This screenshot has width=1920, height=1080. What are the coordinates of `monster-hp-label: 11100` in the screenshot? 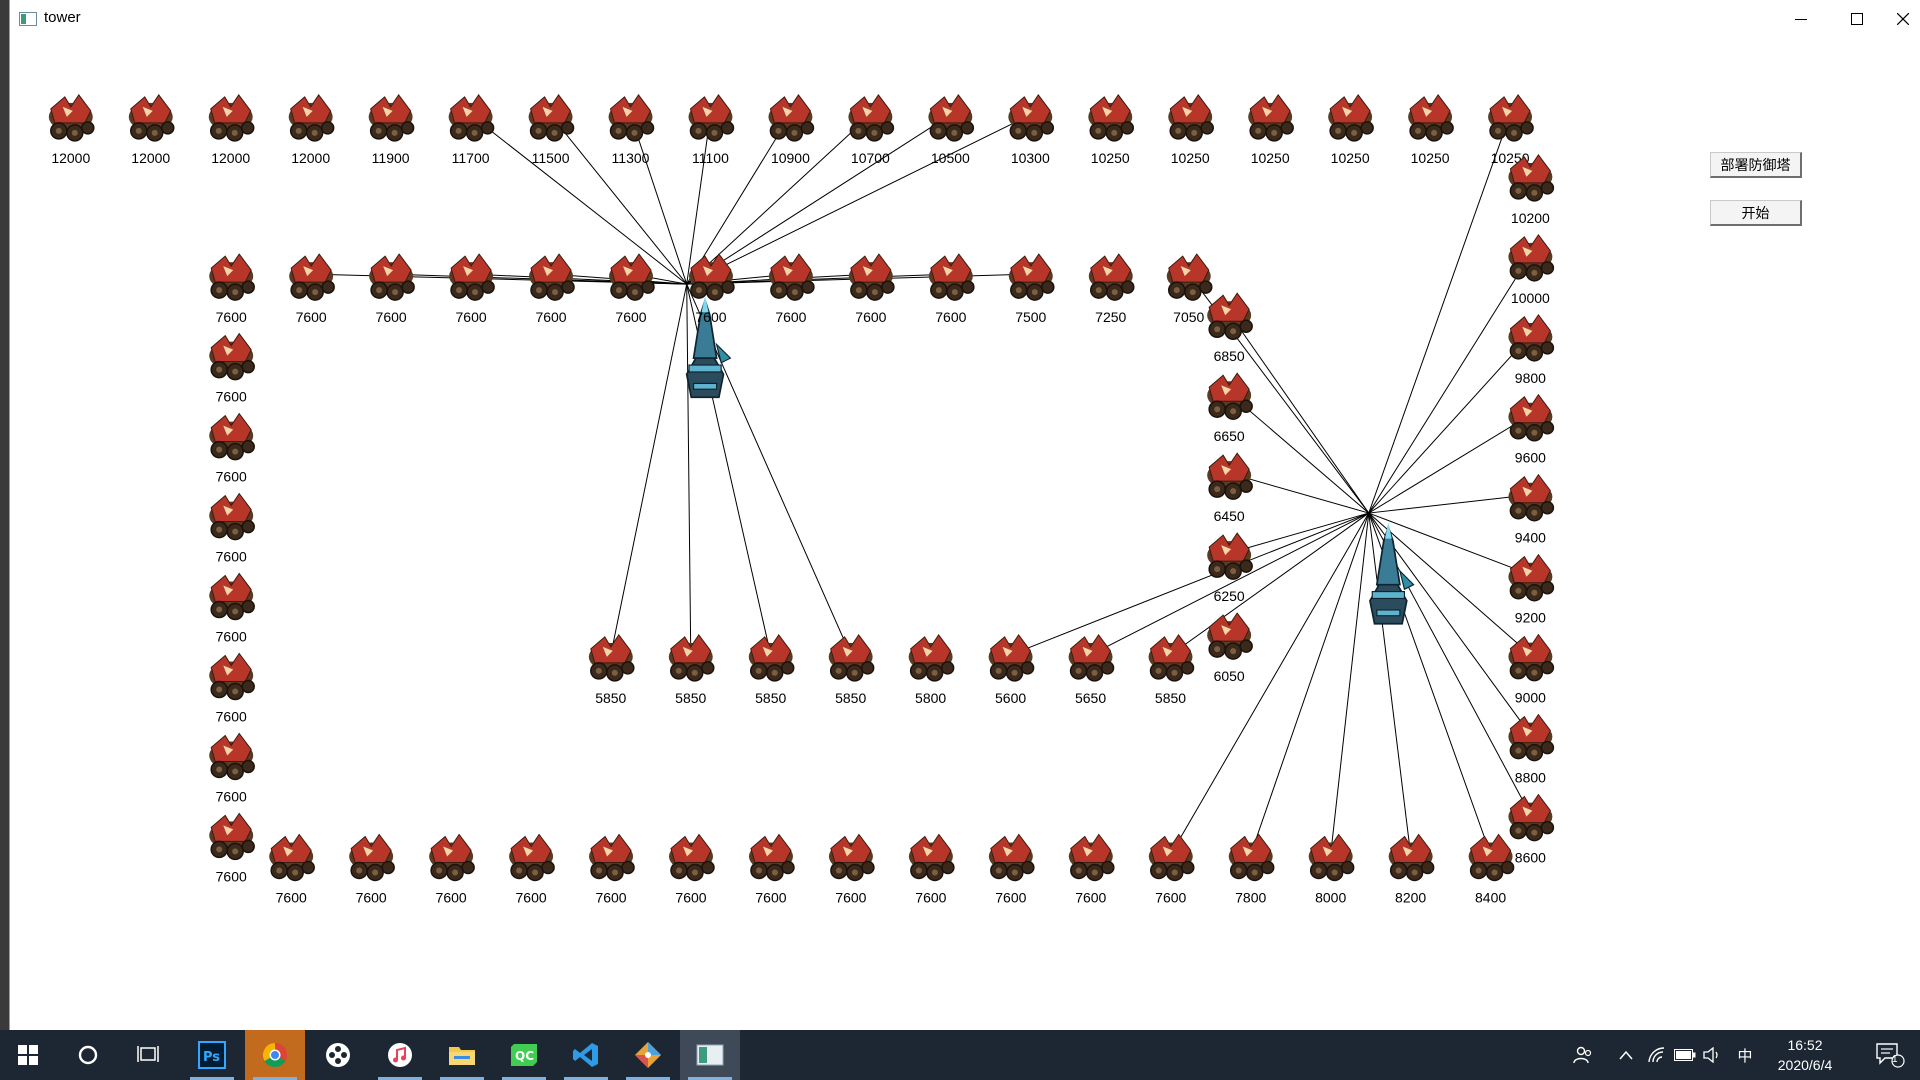 It's located at (710, 158).